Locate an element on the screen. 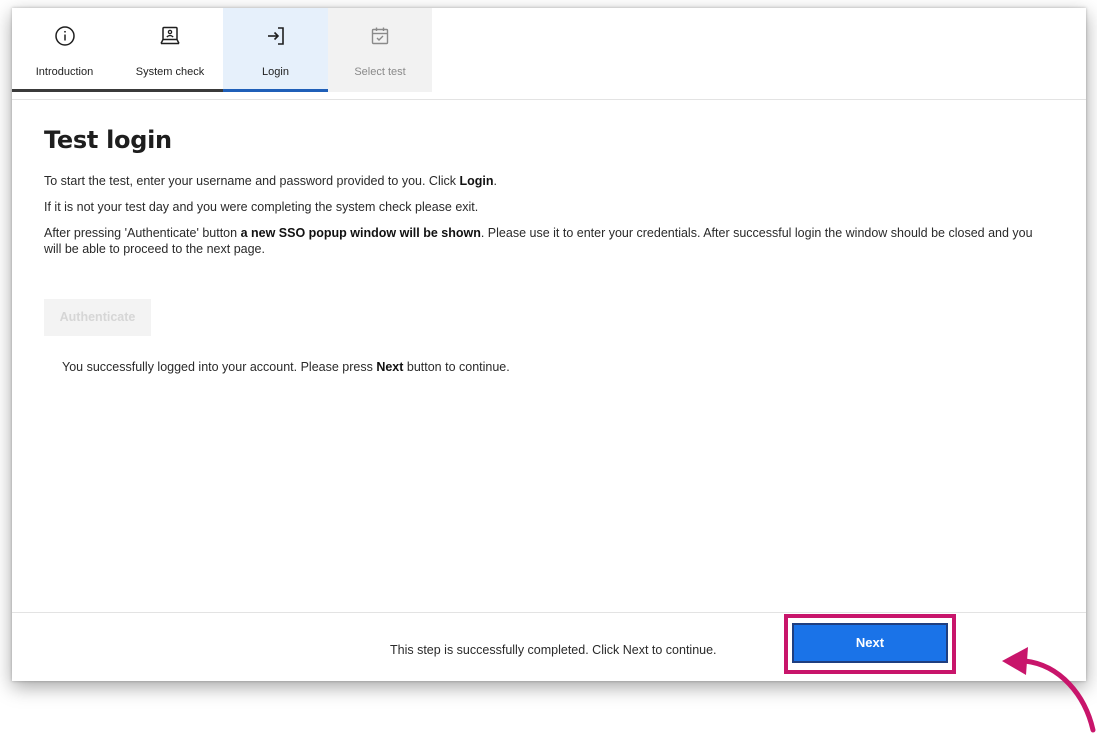  tab-system-check: System check is located at coordinates (170, 50).